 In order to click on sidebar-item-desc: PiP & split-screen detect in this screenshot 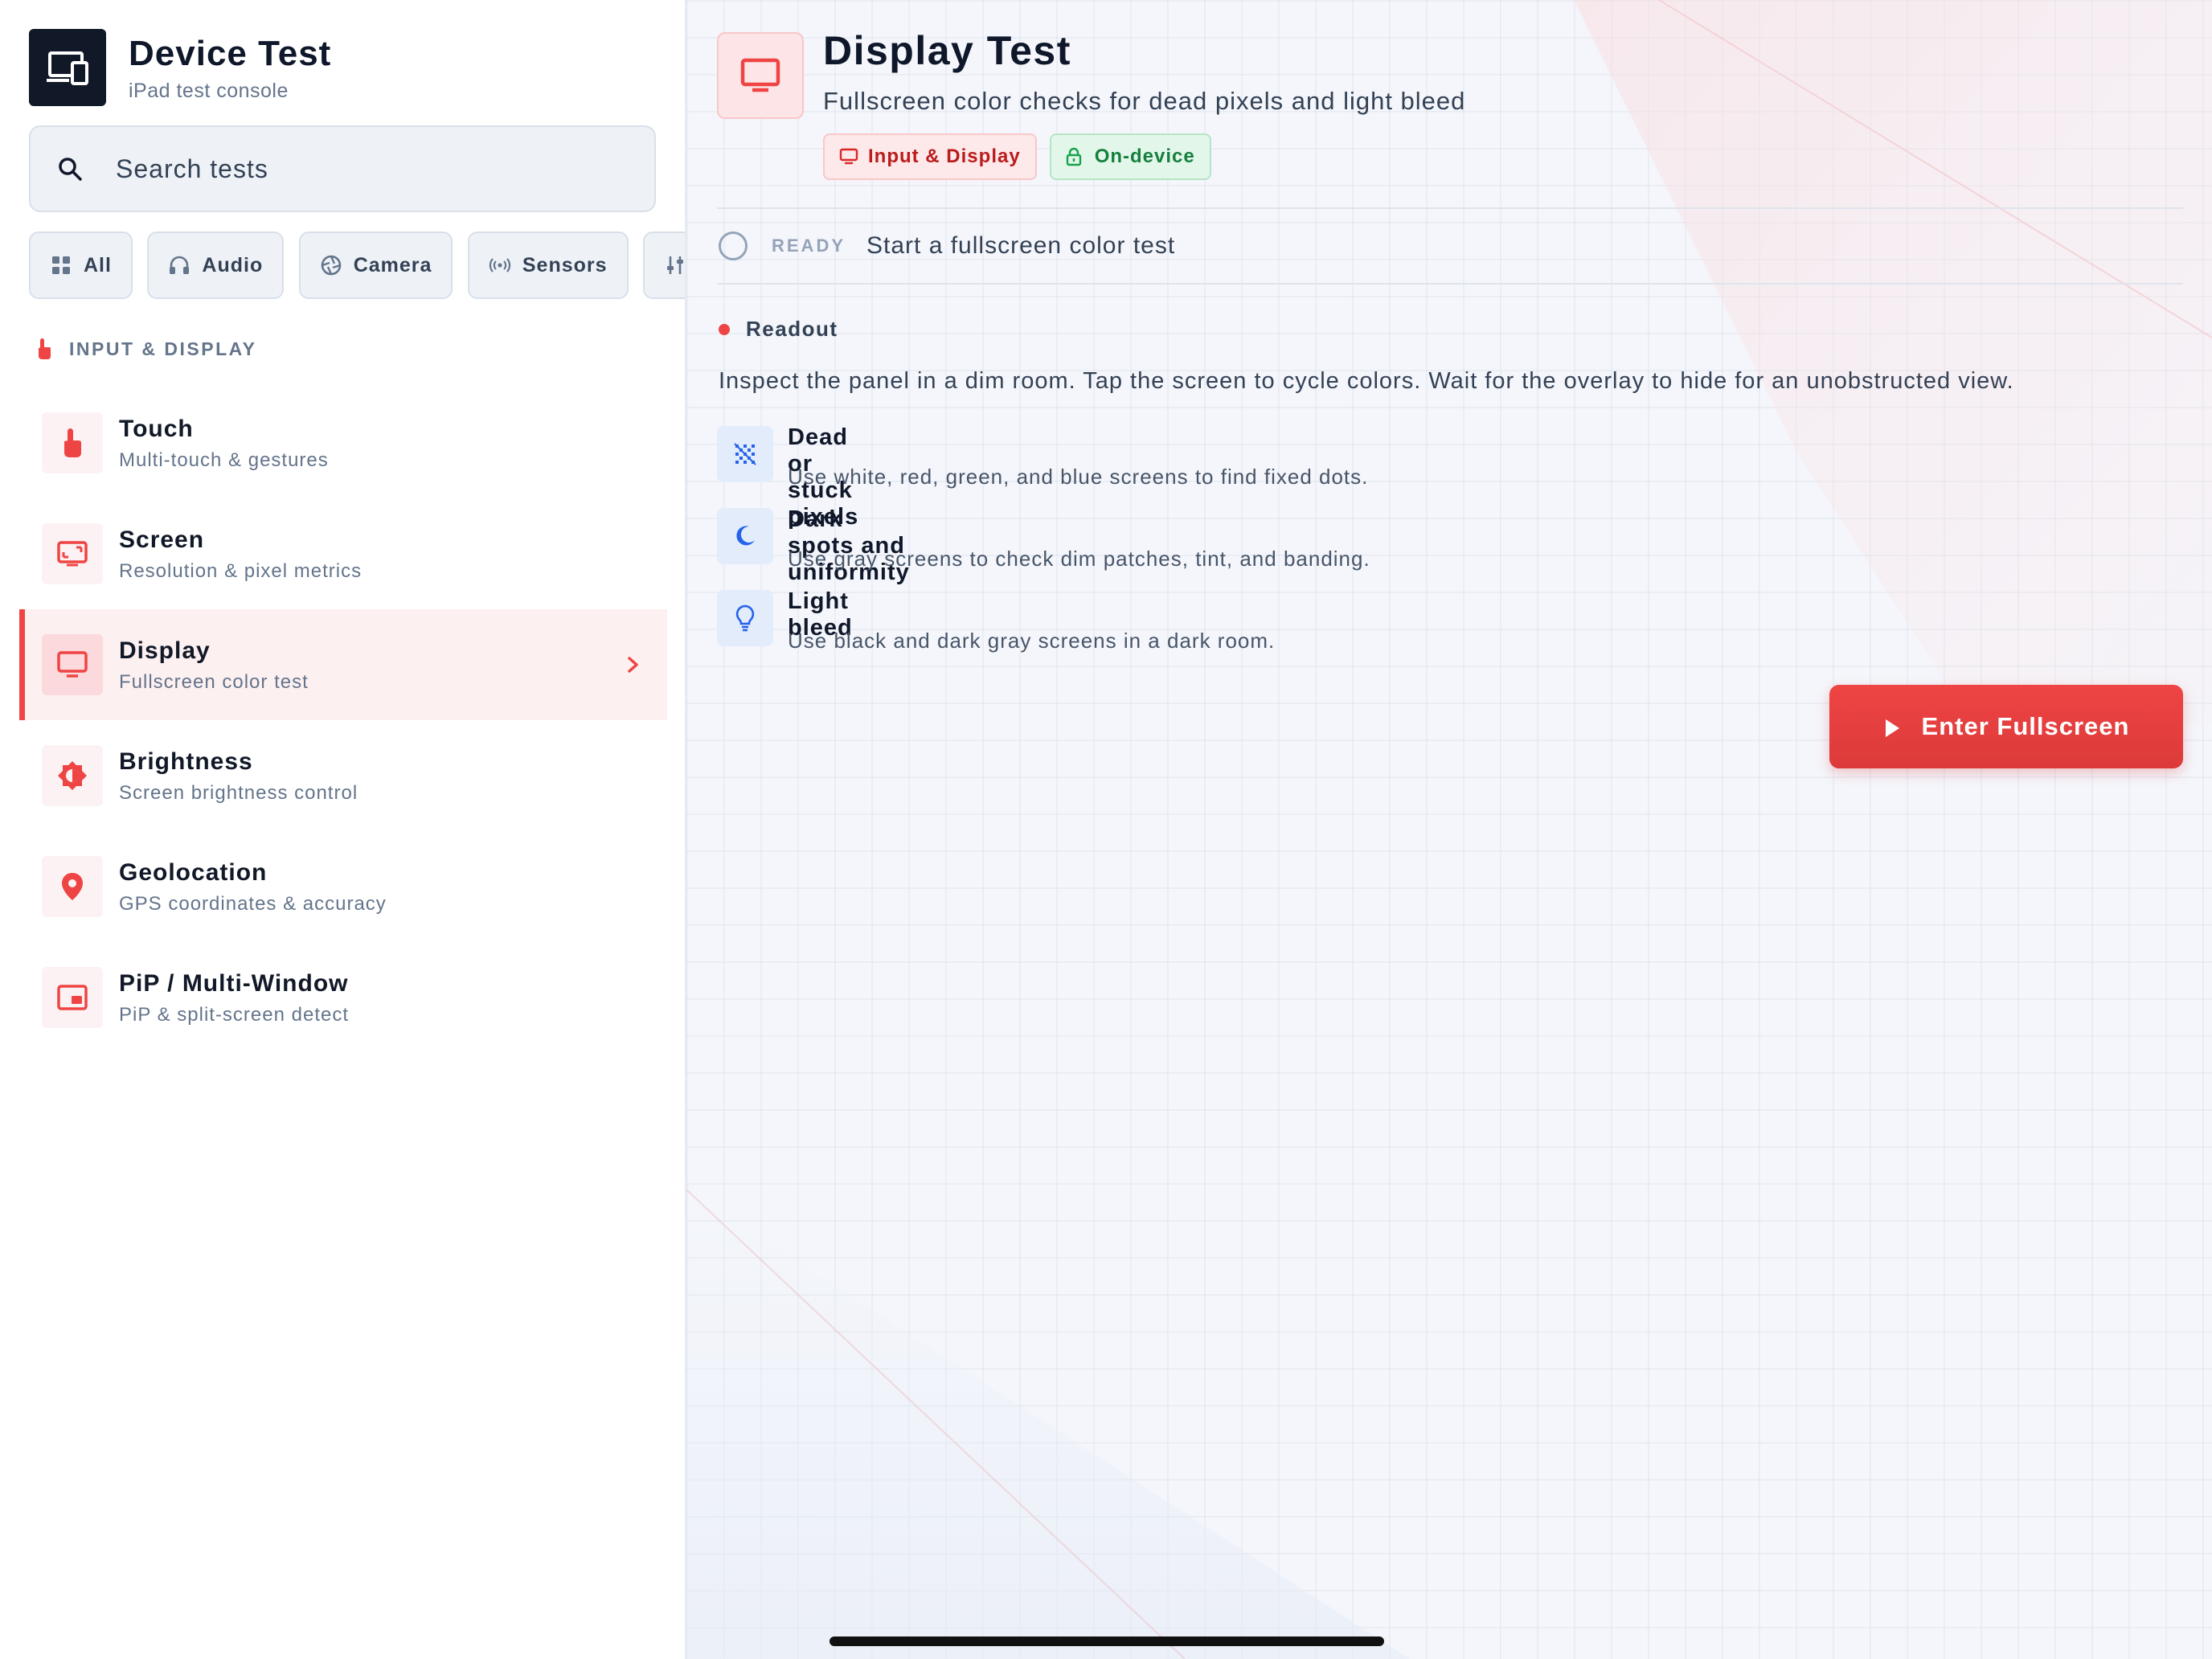, I will do `click(234, 1015)`.